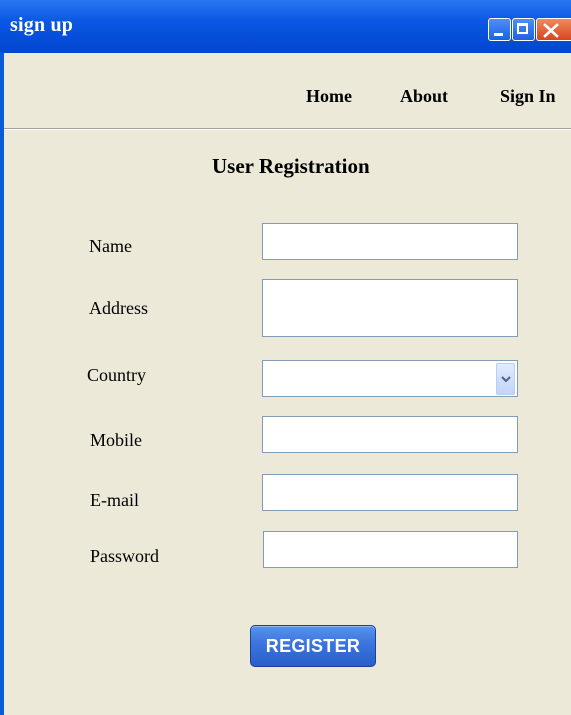 The width and height of the screenshot is (571, 715). I want to click on mobile-label: Mobile, so click(116, 440).